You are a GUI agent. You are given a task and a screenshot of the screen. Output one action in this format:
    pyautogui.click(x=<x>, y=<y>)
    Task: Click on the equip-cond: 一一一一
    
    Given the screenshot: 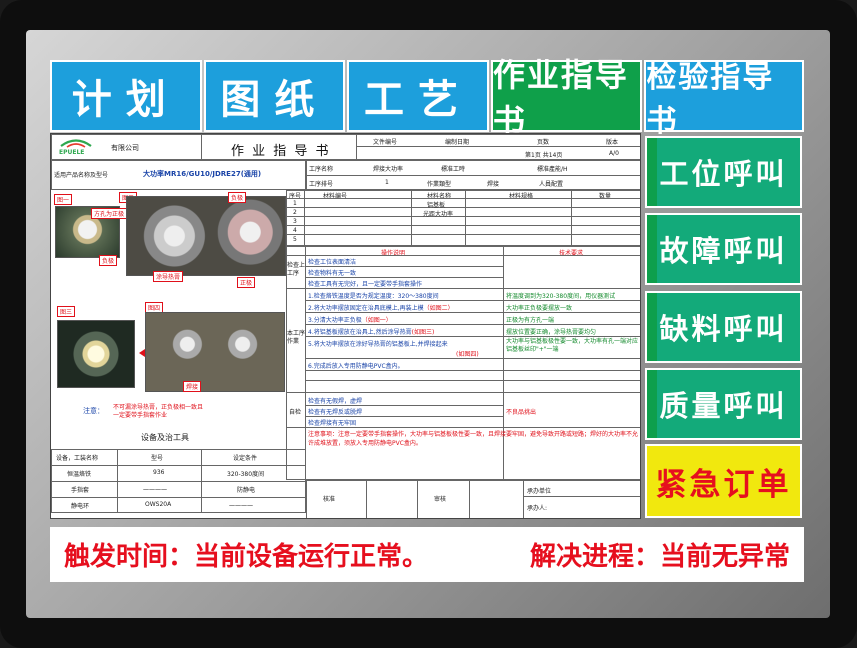 What is the action you would take?
    pyautogui.click(x=241, y=506)
    